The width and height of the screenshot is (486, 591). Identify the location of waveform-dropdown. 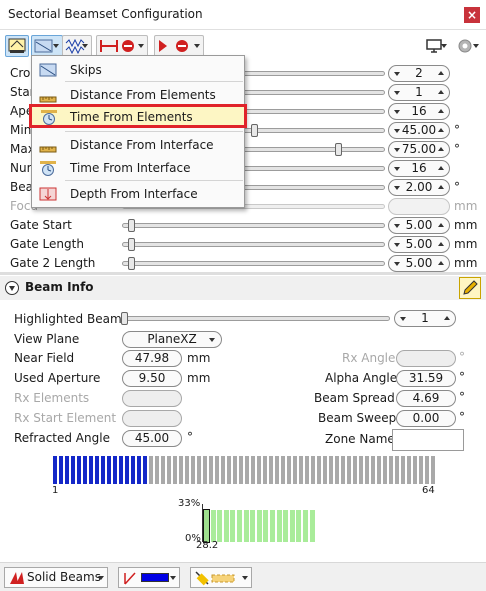
(77, 46).